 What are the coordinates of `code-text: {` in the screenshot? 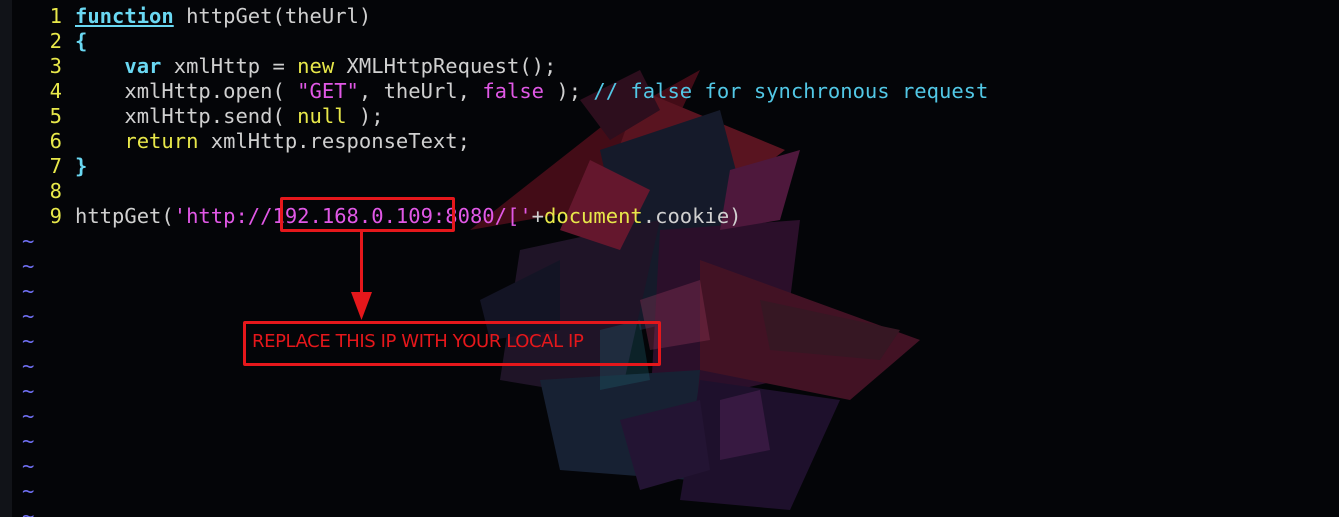 It's located at (81, 41).